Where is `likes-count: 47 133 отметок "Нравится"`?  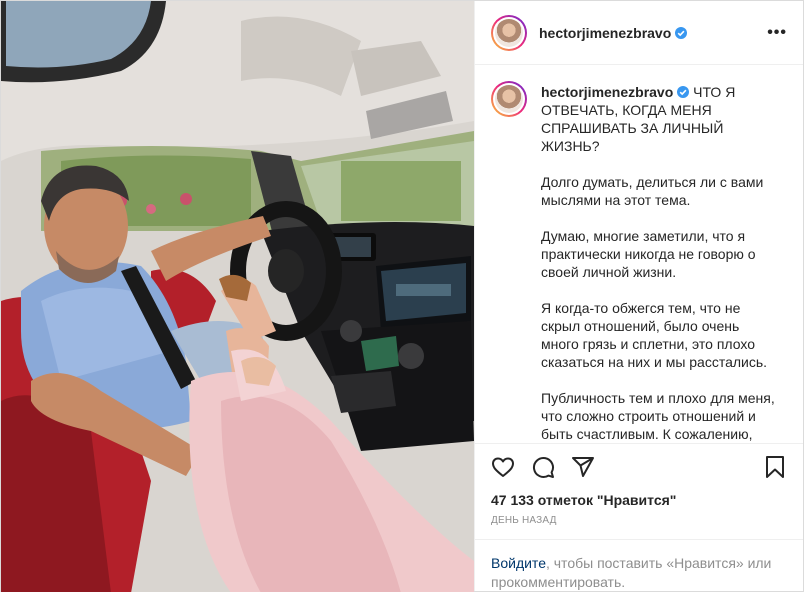
likes-count: 47 133 отметок "Нравится" is located at coordinates (639, 500).